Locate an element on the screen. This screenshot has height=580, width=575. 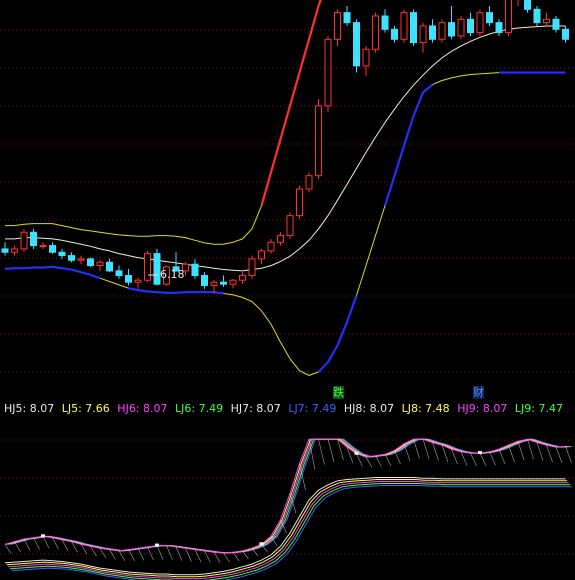
upper-band-highlight is located at coordinates (294, 89).